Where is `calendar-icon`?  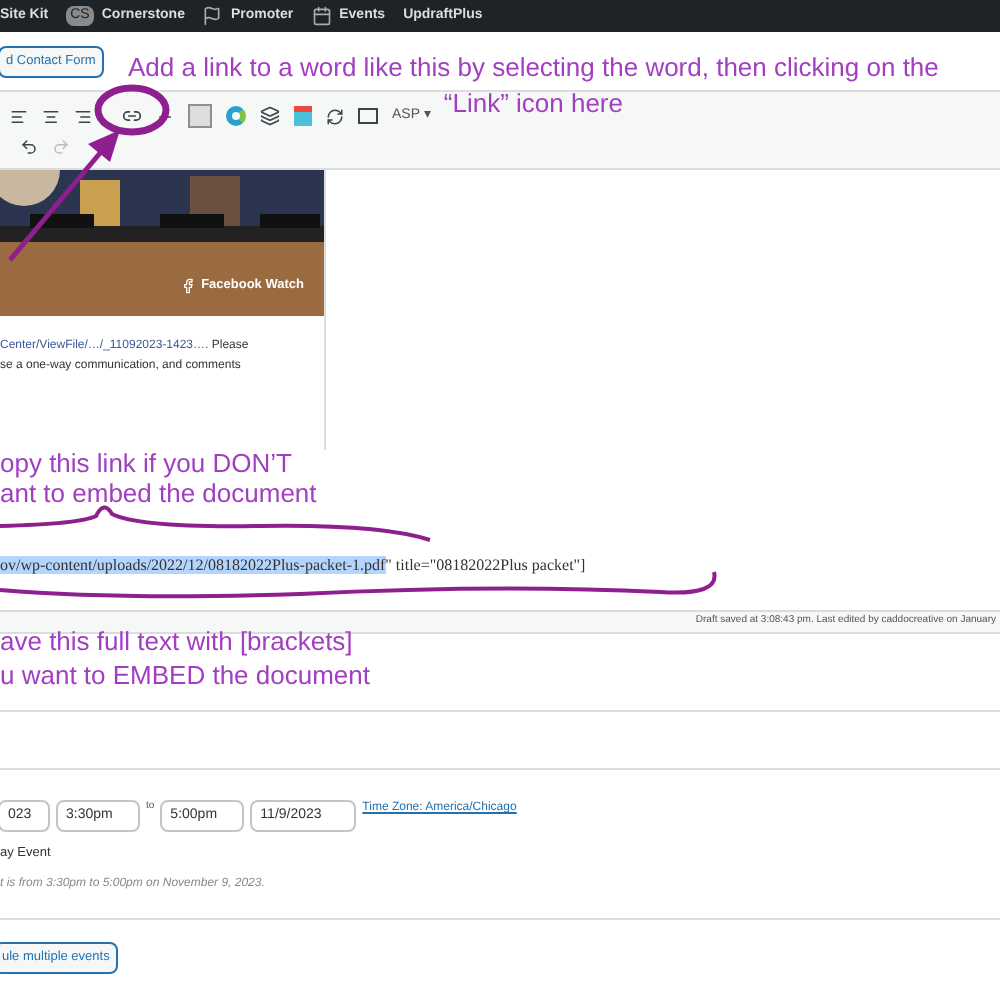 calendar-icon is located at coordinates (321, 16).